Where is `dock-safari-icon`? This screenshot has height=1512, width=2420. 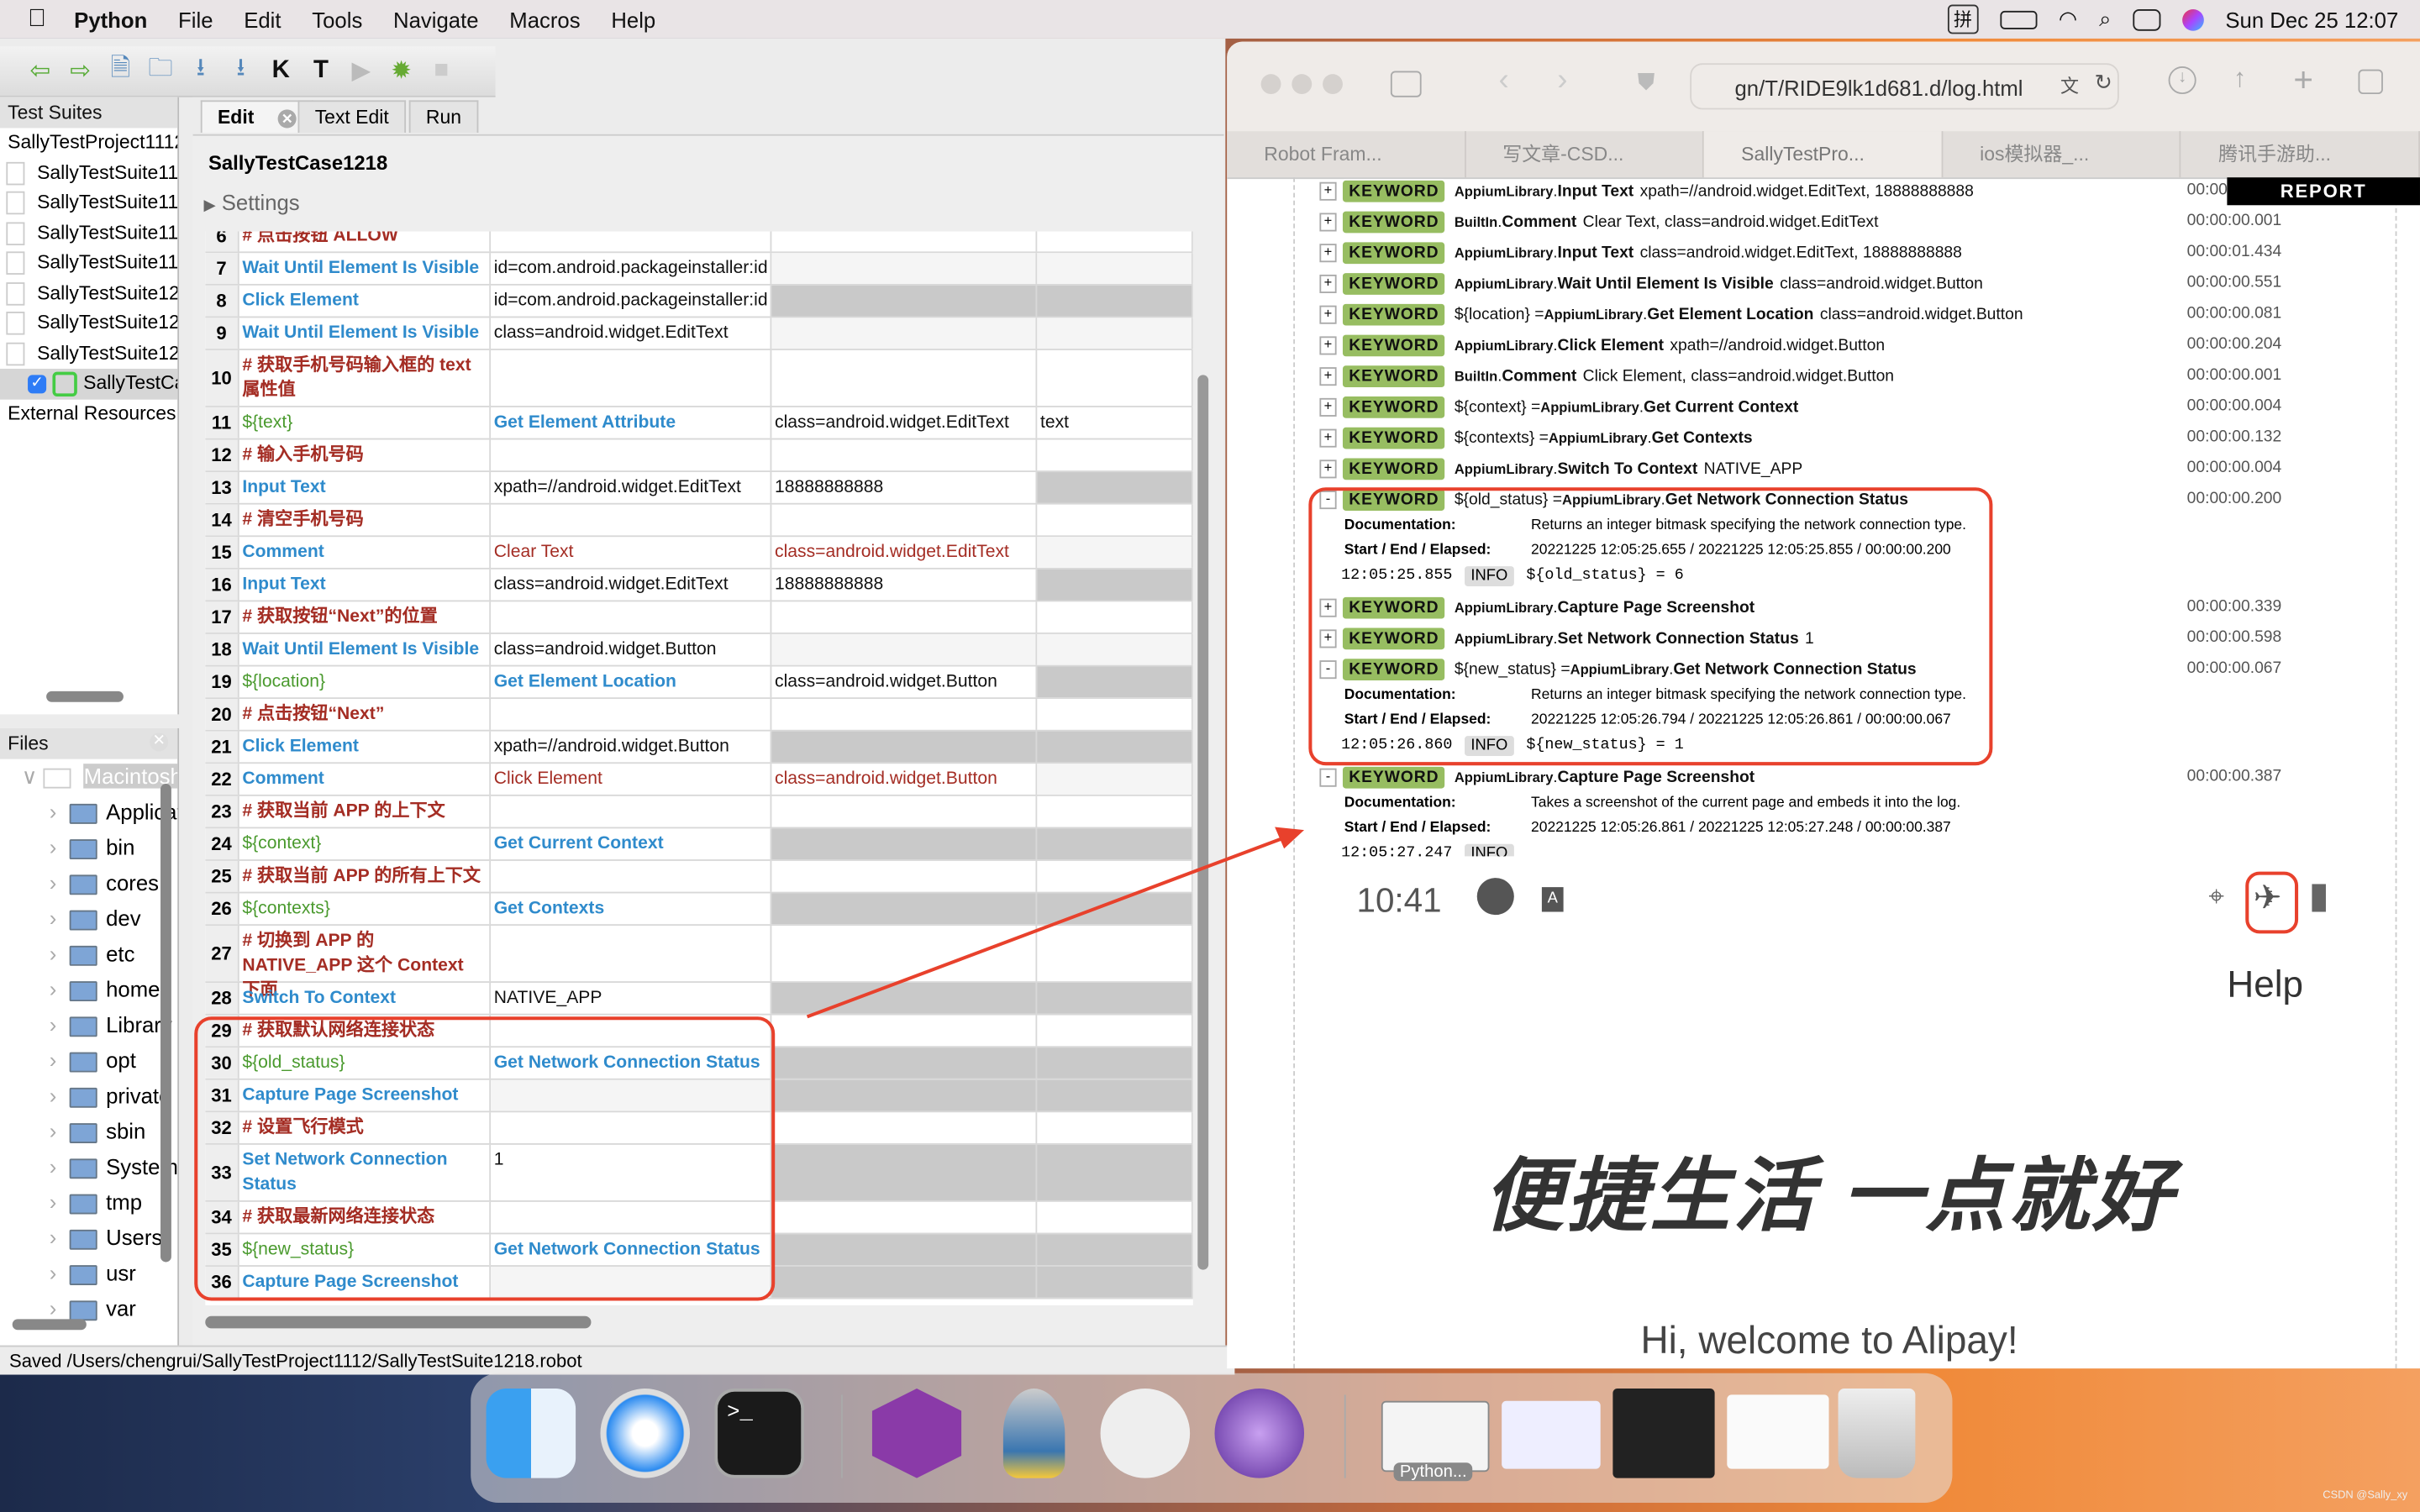 dock-safari-icon is located at coordinates (645, 1433).